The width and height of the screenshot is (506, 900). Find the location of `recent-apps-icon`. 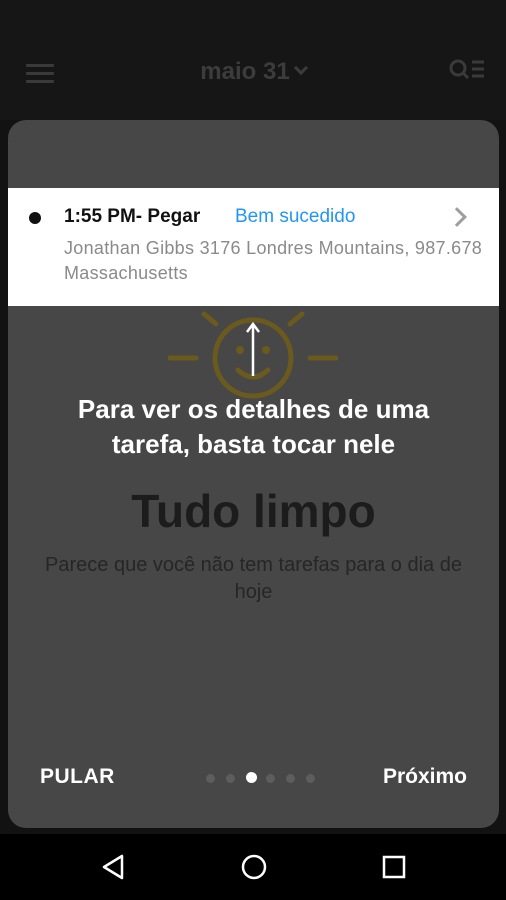

recent-apps-icon is located at coordinates (394, 867).